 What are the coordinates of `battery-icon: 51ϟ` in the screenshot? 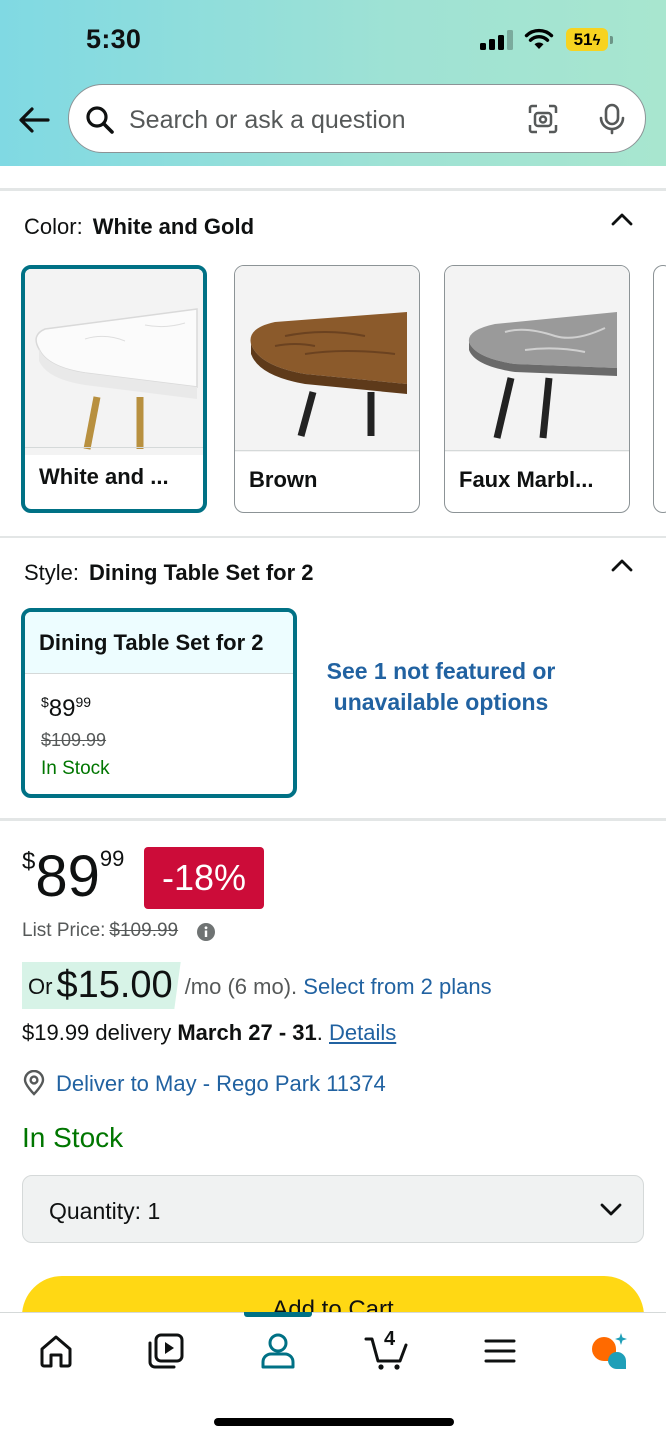 It's located at (590, 39).